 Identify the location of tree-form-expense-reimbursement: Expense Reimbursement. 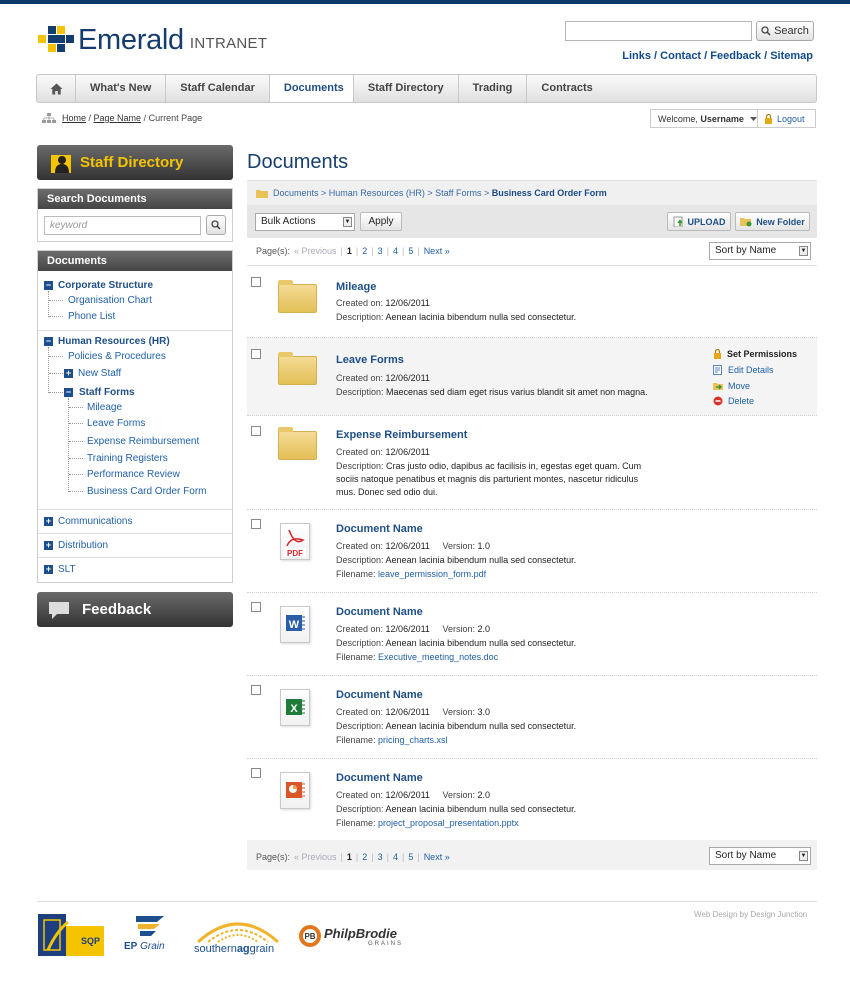
(143, 441).